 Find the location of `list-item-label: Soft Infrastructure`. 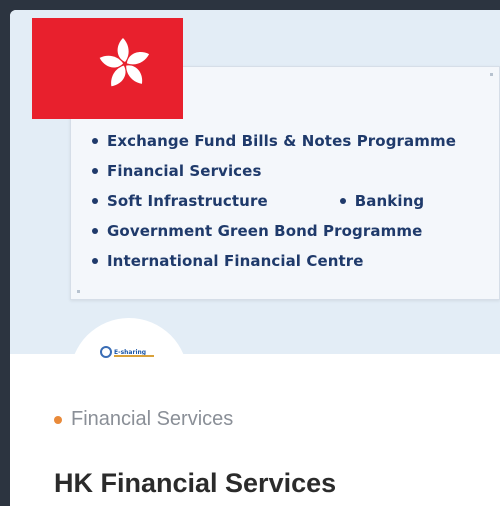

list-item-label: Soft Infrastructure is located at coordinates (187, 201).